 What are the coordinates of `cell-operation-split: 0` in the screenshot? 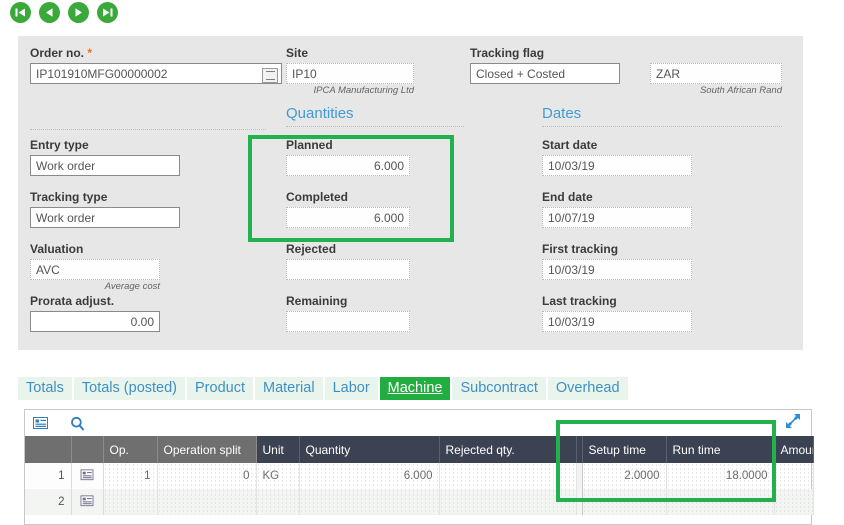 It's located at (207, 476).